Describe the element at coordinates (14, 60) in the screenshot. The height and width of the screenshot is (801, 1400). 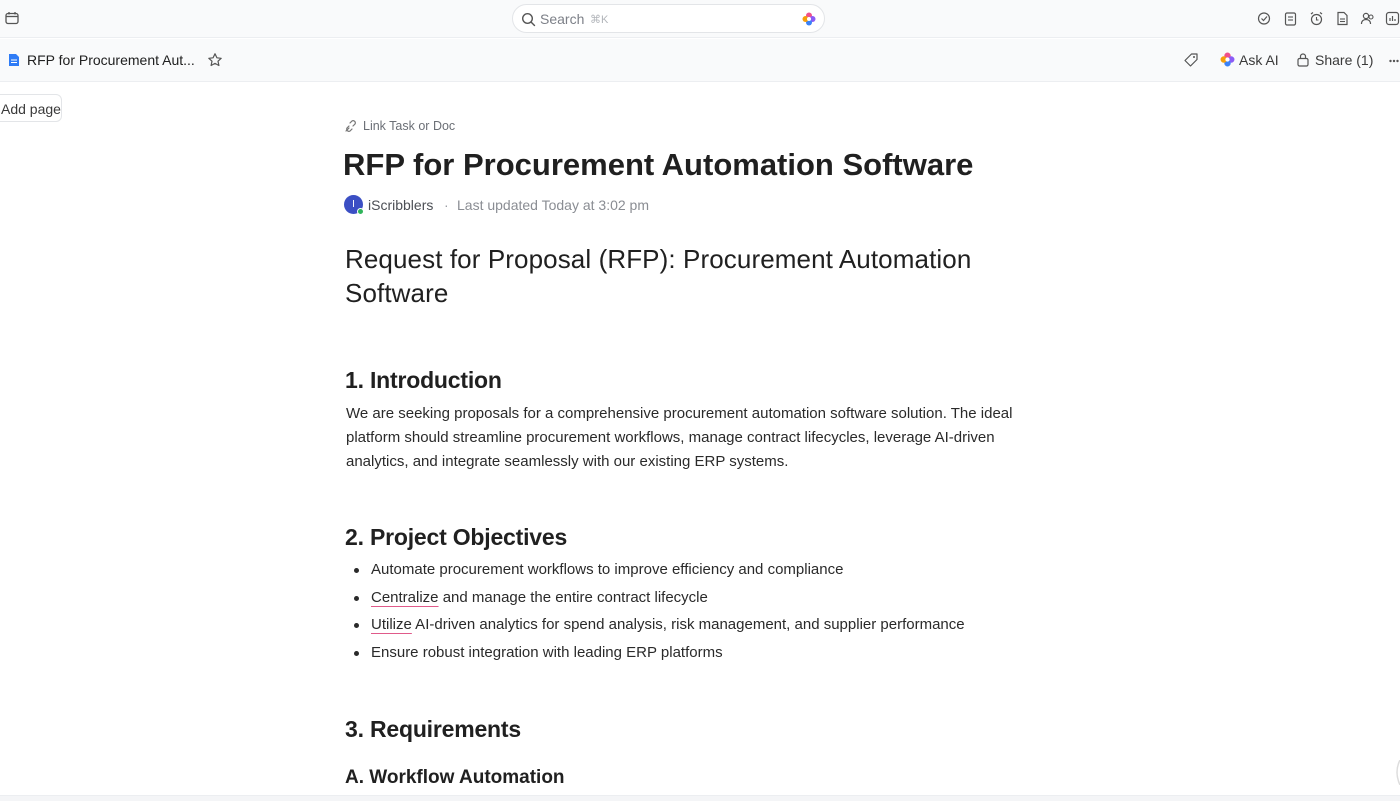
I see `document-icon` at that location.